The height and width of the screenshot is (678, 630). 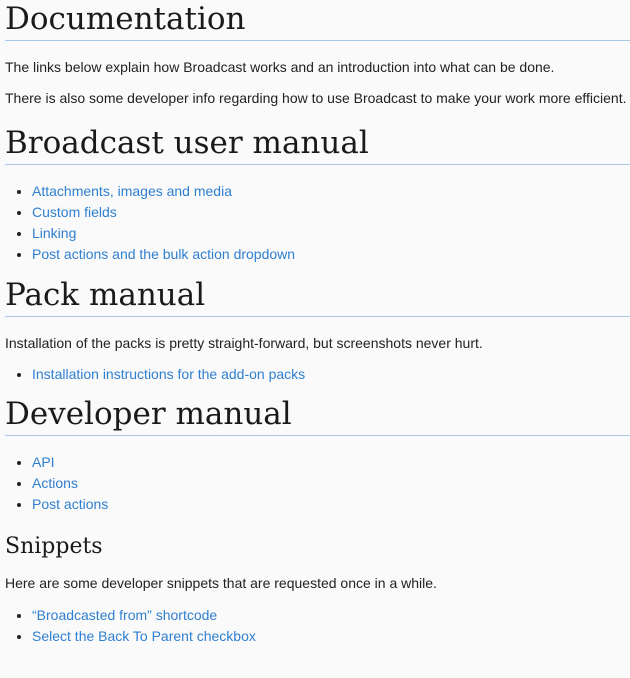 What do you see at coordinates (144, 636) in the screenshot?
I see `back-to-parent-checkbox-link: Select the Back To Parent checkbox` at bounding box center [144, 636].